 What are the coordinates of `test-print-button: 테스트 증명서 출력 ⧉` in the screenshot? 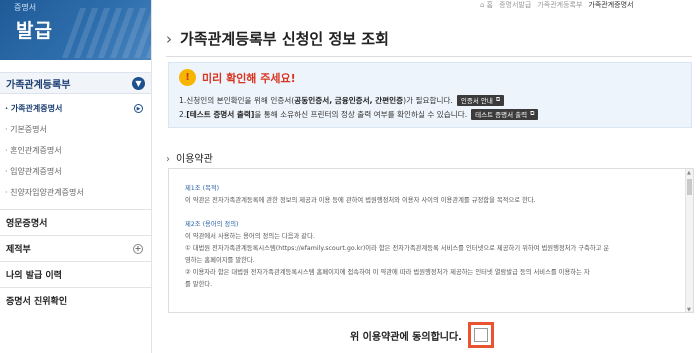 It's located at (505, 114).